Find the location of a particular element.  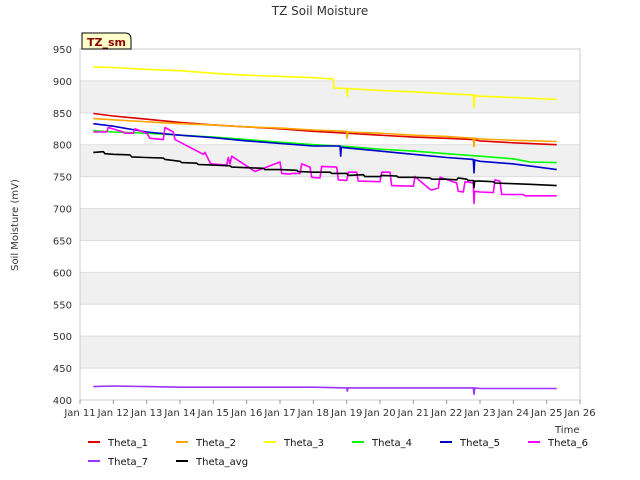

x-tick-label: Jan 24 is located at coordinates (513, 413).